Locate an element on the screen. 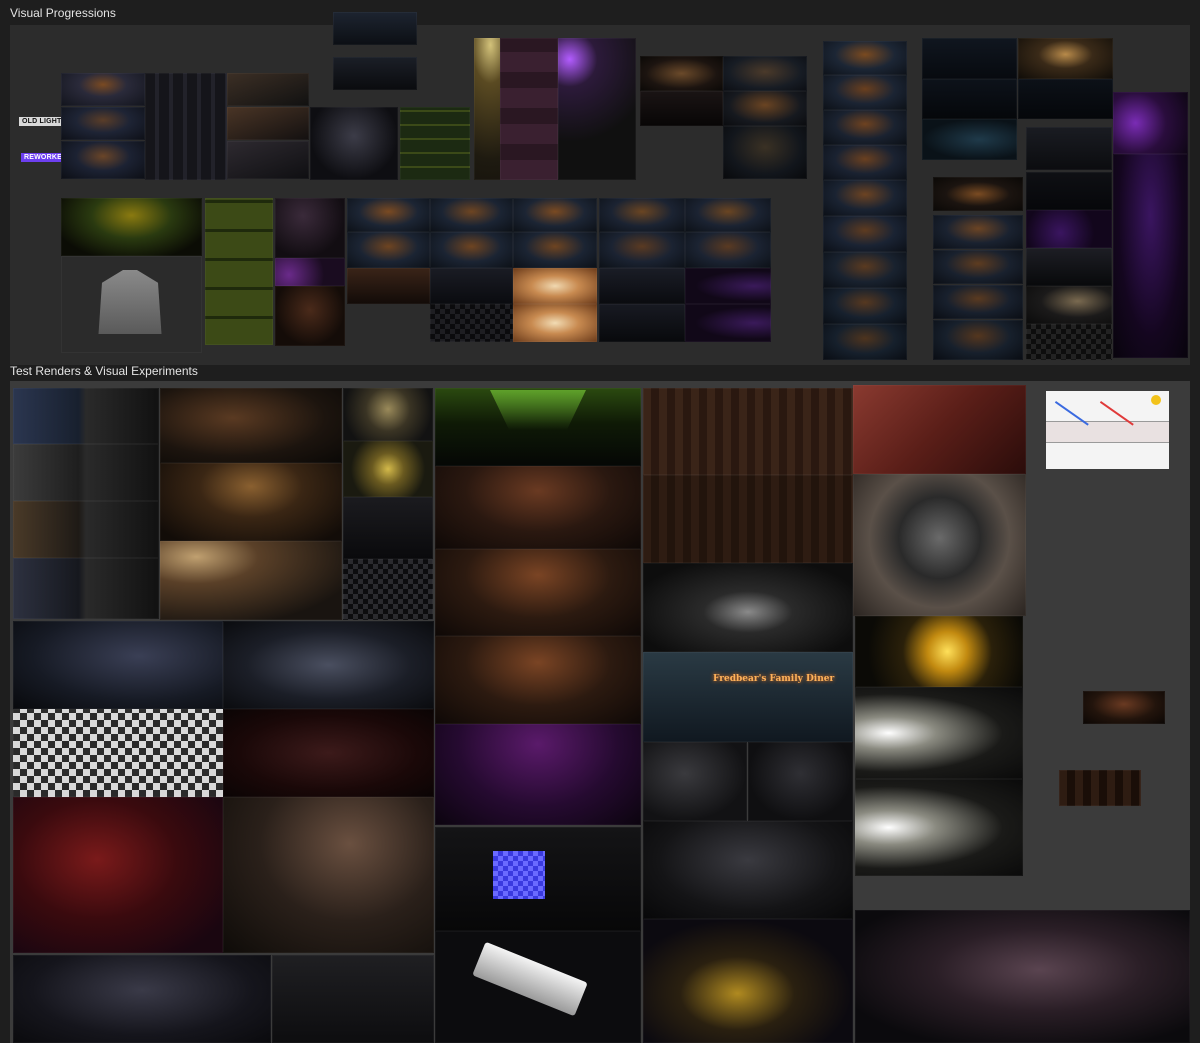 This screenshot has height=1043, width=1200. optics-diagram is located at coordinates (1107, 430).